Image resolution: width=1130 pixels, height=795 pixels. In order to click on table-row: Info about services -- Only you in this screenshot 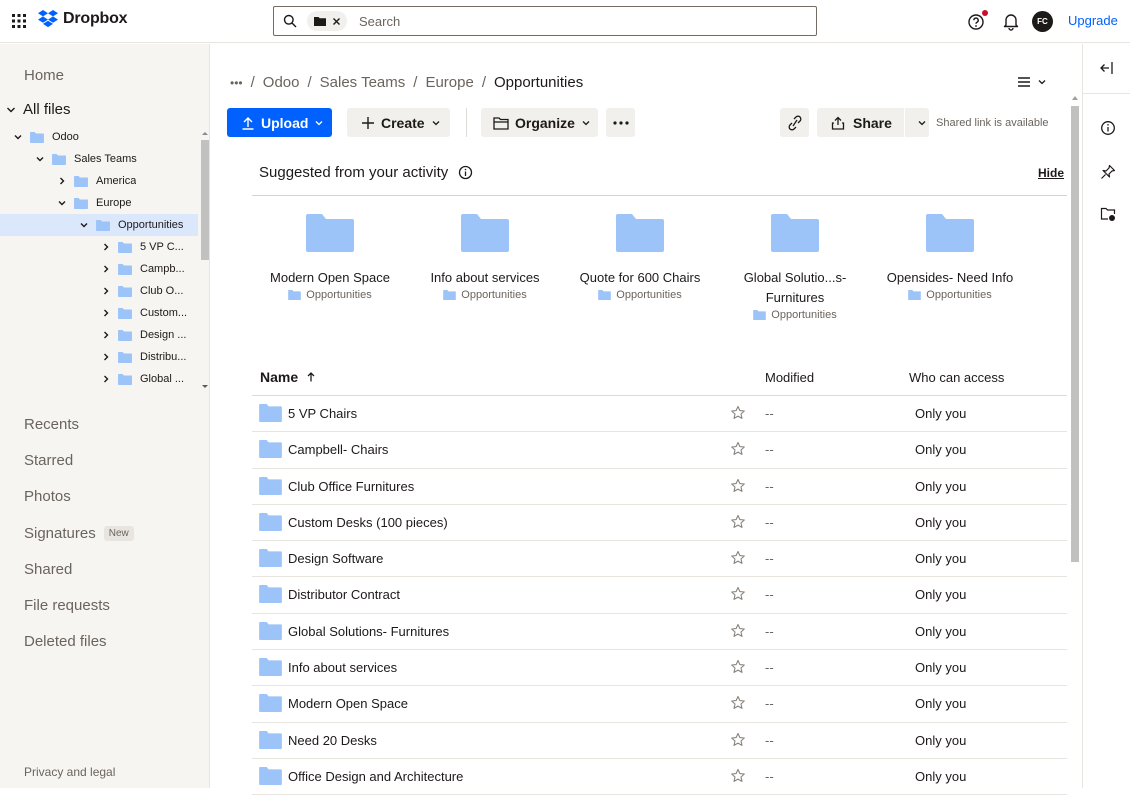, I will do `click(659, 668)`.